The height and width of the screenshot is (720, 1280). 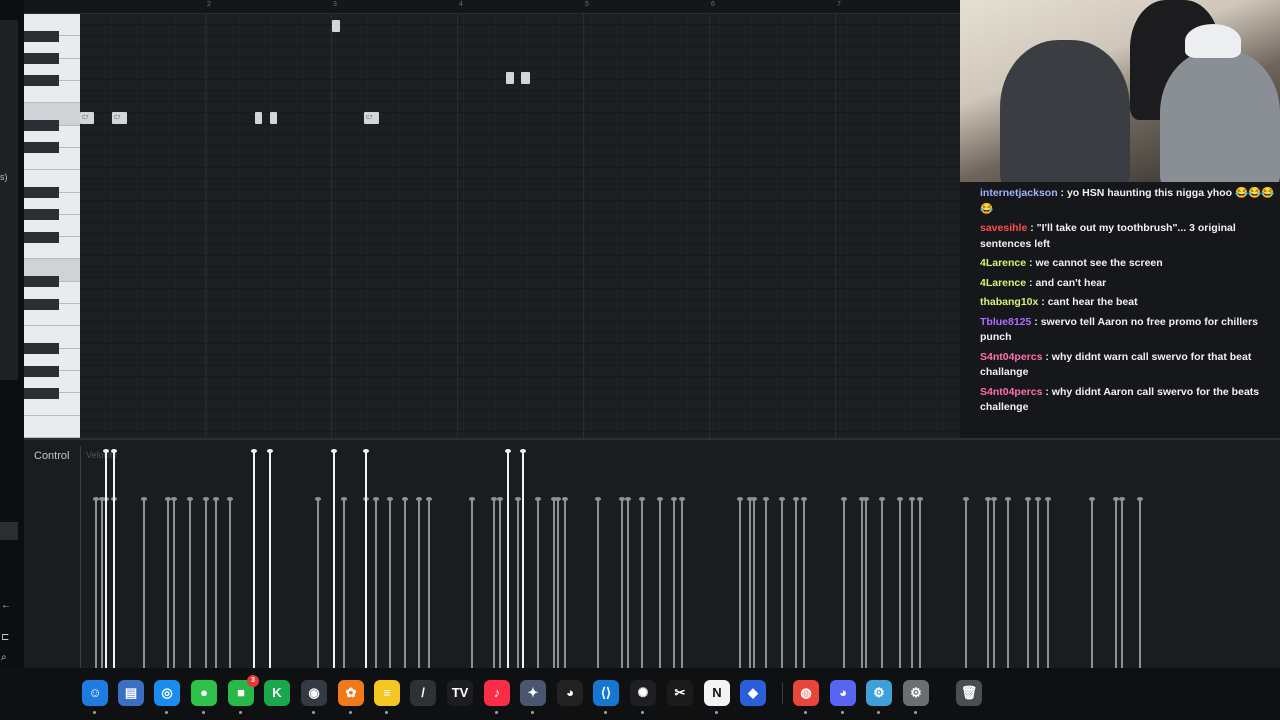 I want to click on chatgpt-icon: ✺, so click(x=643, y=693).